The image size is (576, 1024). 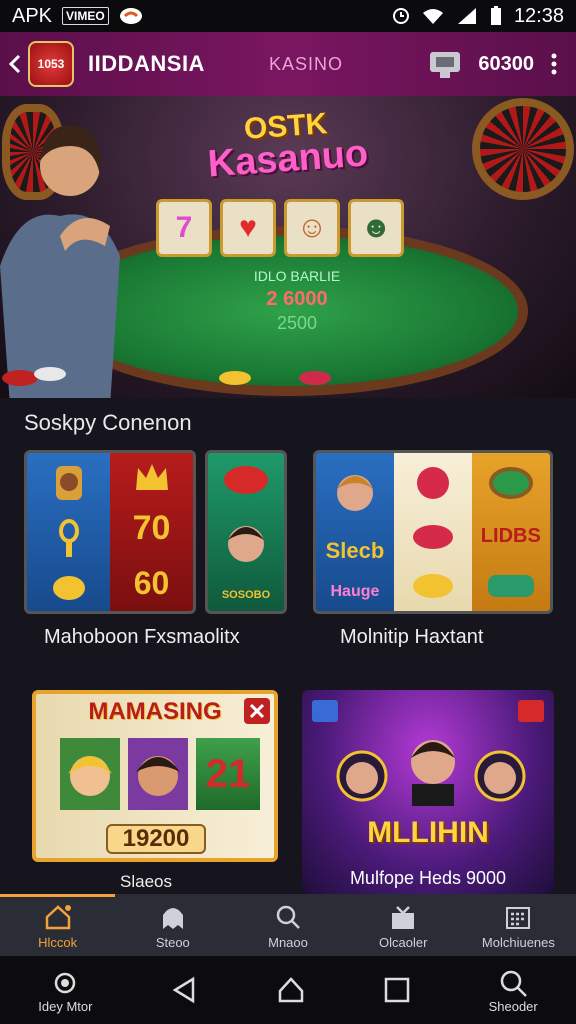 I want to click on app-logo-text: 1053, so click(x=51, y=64).